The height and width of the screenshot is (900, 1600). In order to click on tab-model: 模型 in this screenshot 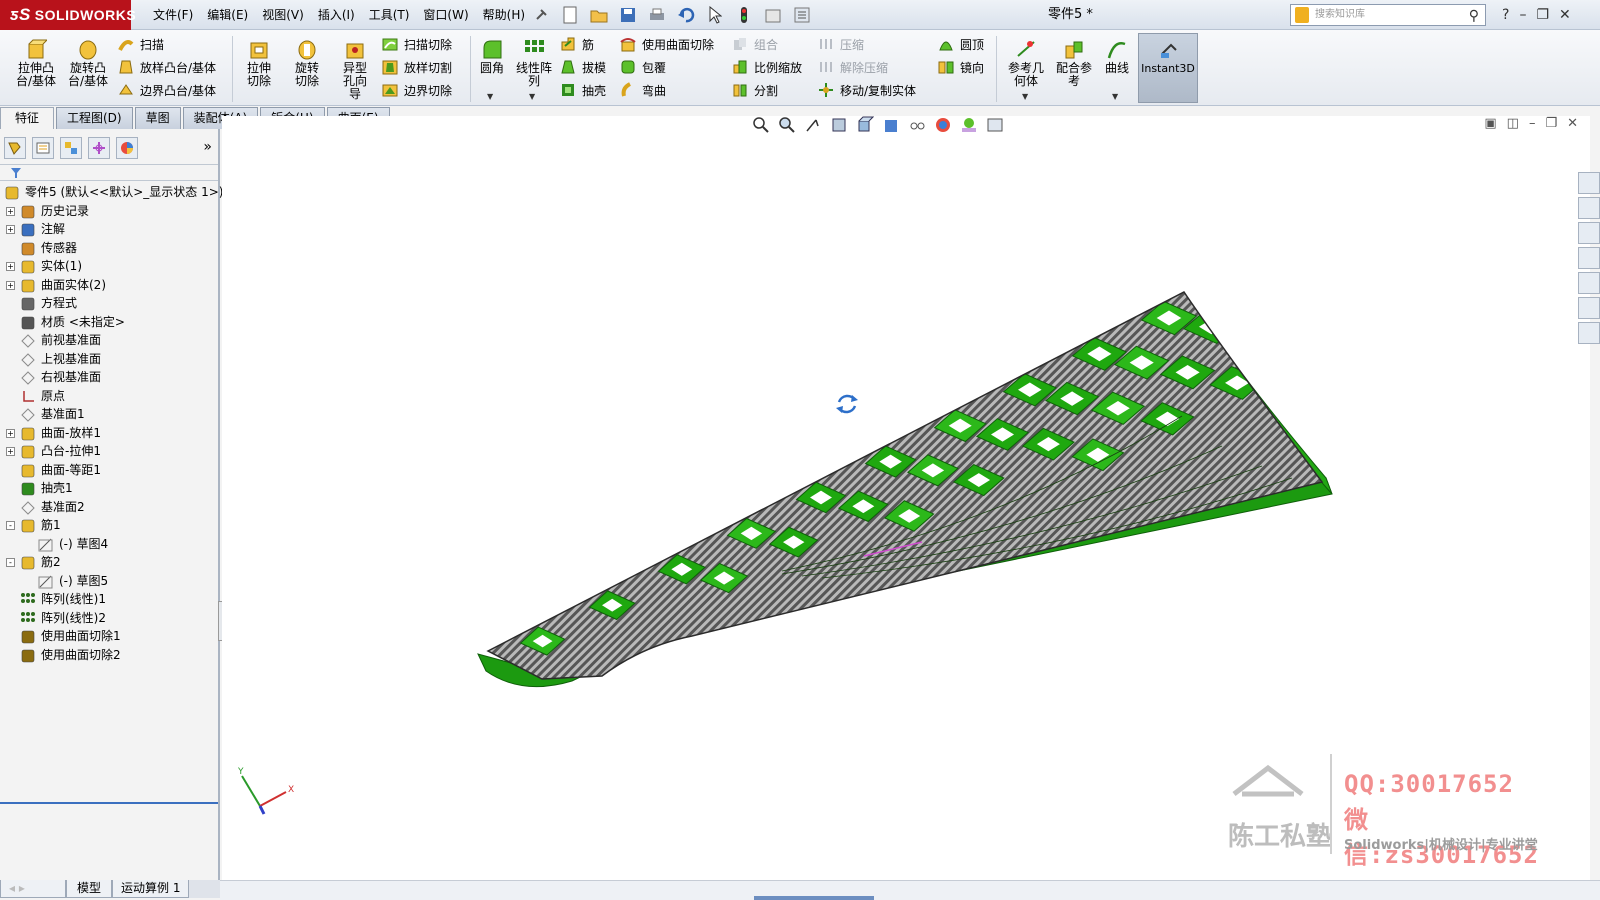, I will do `click(89, 889)`.